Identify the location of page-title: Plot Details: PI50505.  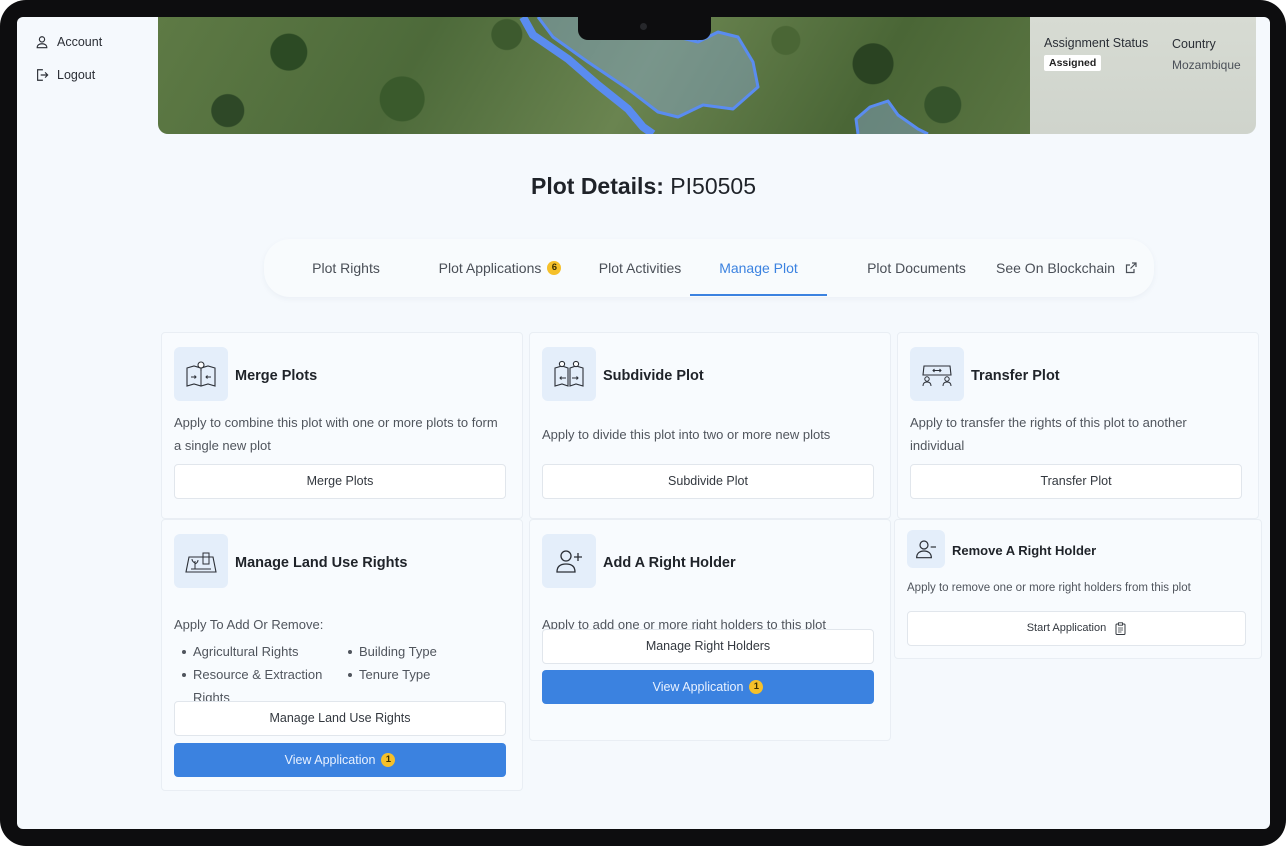
(643, 186).